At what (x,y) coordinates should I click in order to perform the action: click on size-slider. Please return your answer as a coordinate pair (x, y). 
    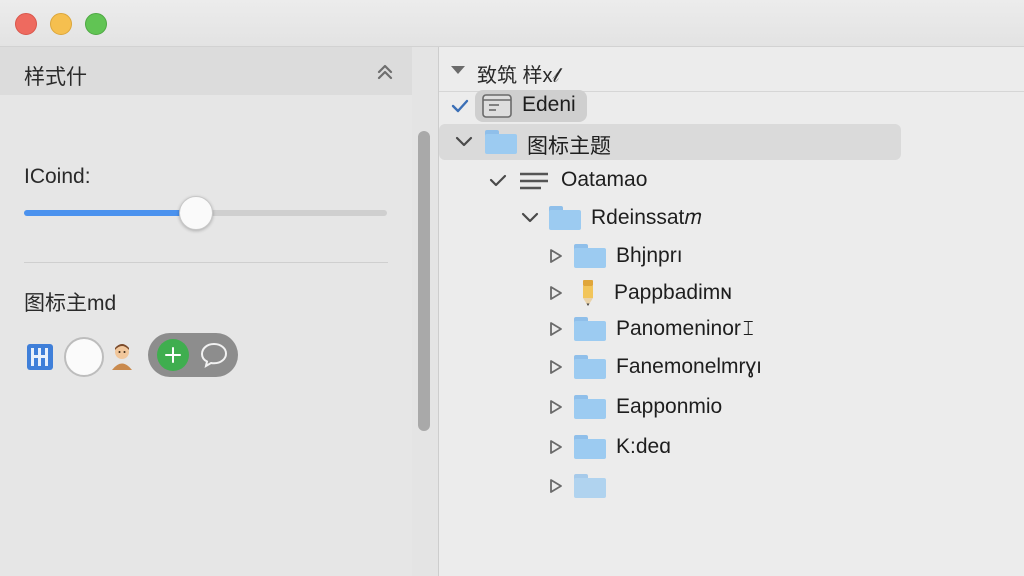
    Looking at the image, I should click on (205, 213).